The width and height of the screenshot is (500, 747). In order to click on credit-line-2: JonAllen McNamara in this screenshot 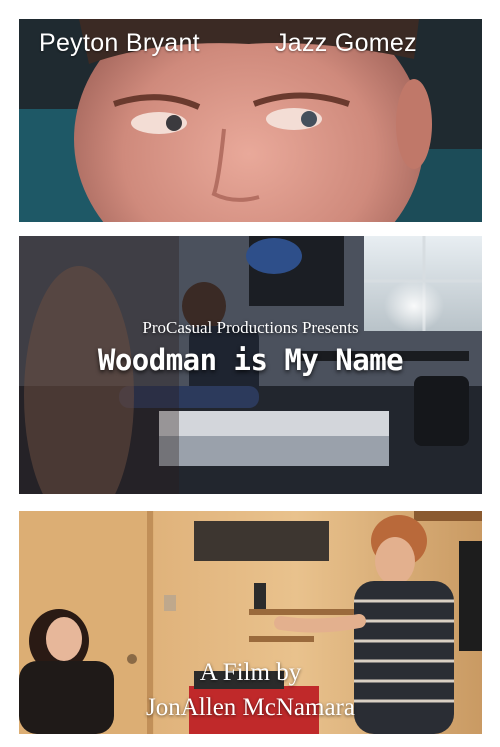, I will do `click(250, 707)`.